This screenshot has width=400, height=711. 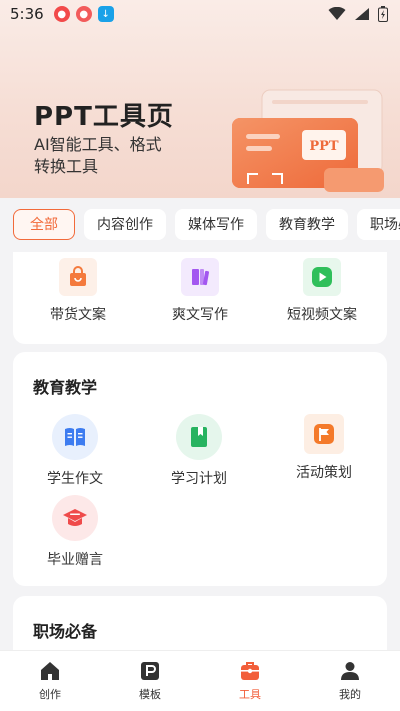 I want to click on tool-item-event-planning: 活动策划, so click(x=324, y=448).